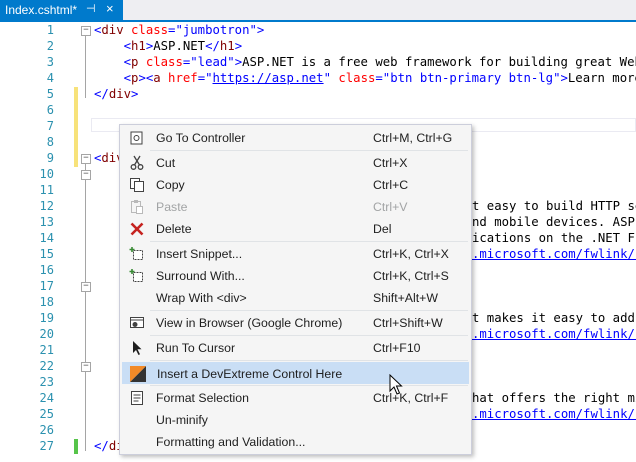 This screenshot has width=636, height=462. I want to click on tab-title: Index.cshtml*, so click(41, 10).